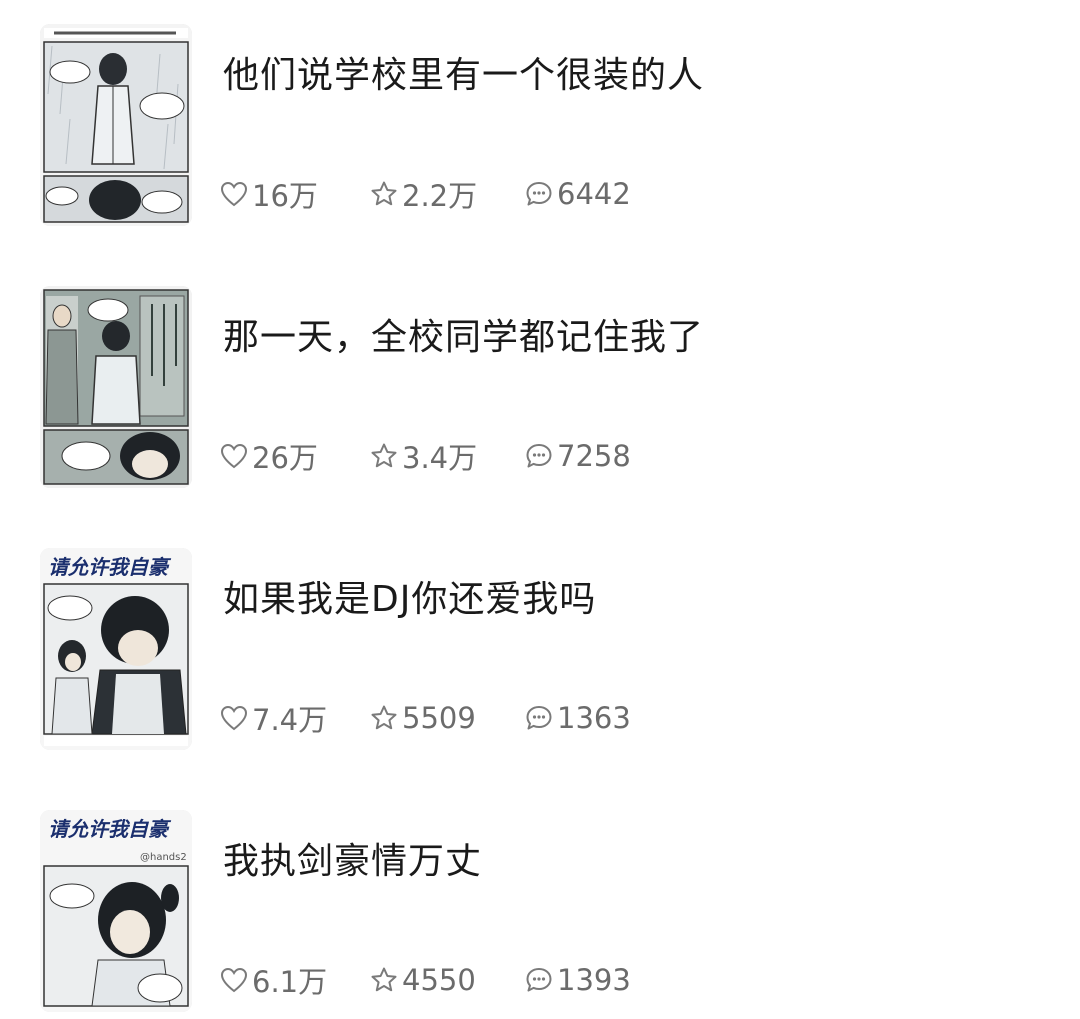 This screenshot has width=1080, height=1019. I want to click on favorite-stat: 4550, so click(447, 980).